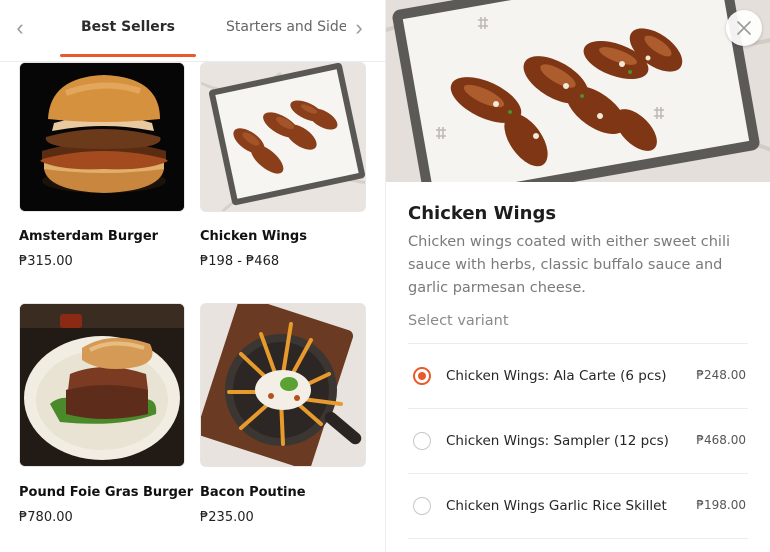  I want to click on variant-option-ala-carte: Chicken Wings: Ala Carte (6 pcs) ₱248.00, so click(578, 376).